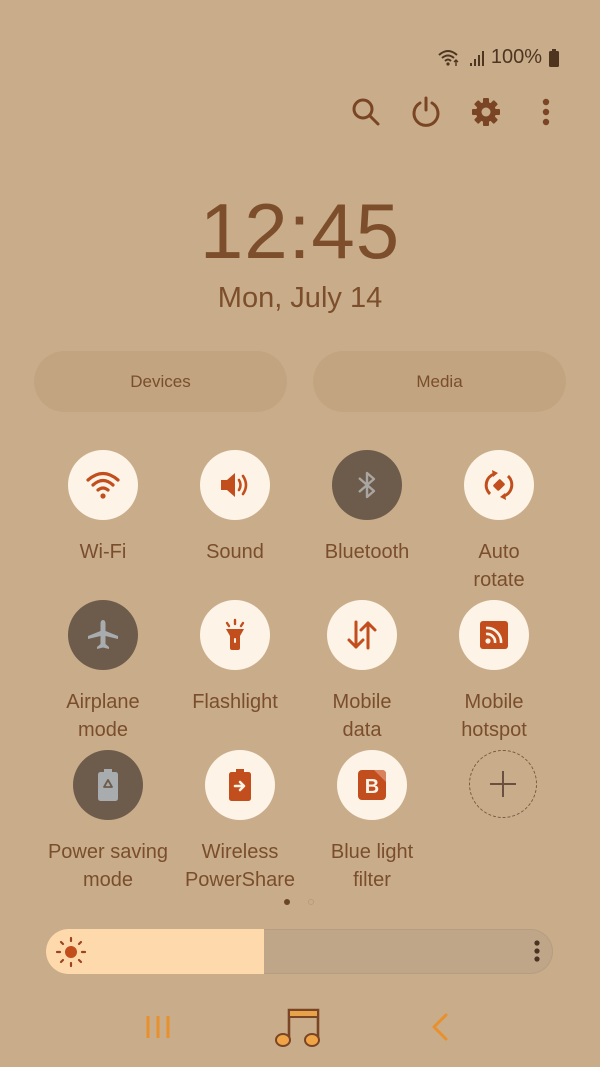 The height and width of the screenshot is (1067, 600). I want to click on back-icon, so click(440, 1027).